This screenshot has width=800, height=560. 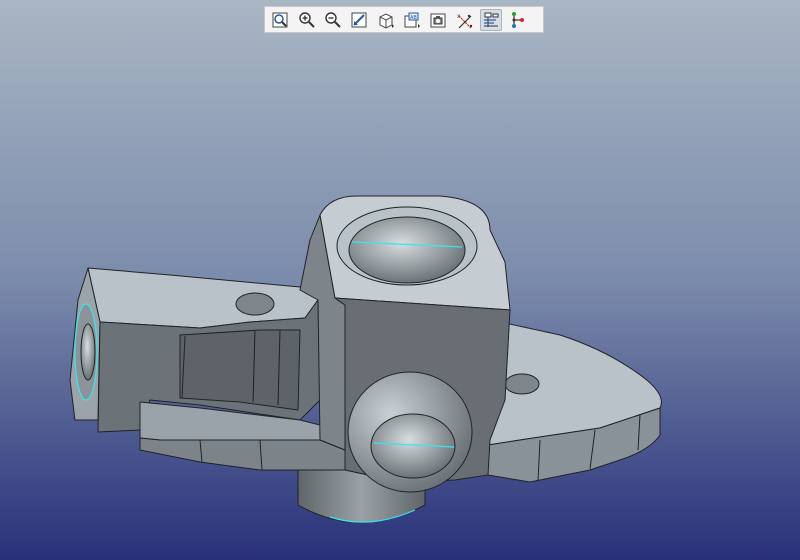 I want to click on datum-display-icon: x, so click(x=465, y=20).